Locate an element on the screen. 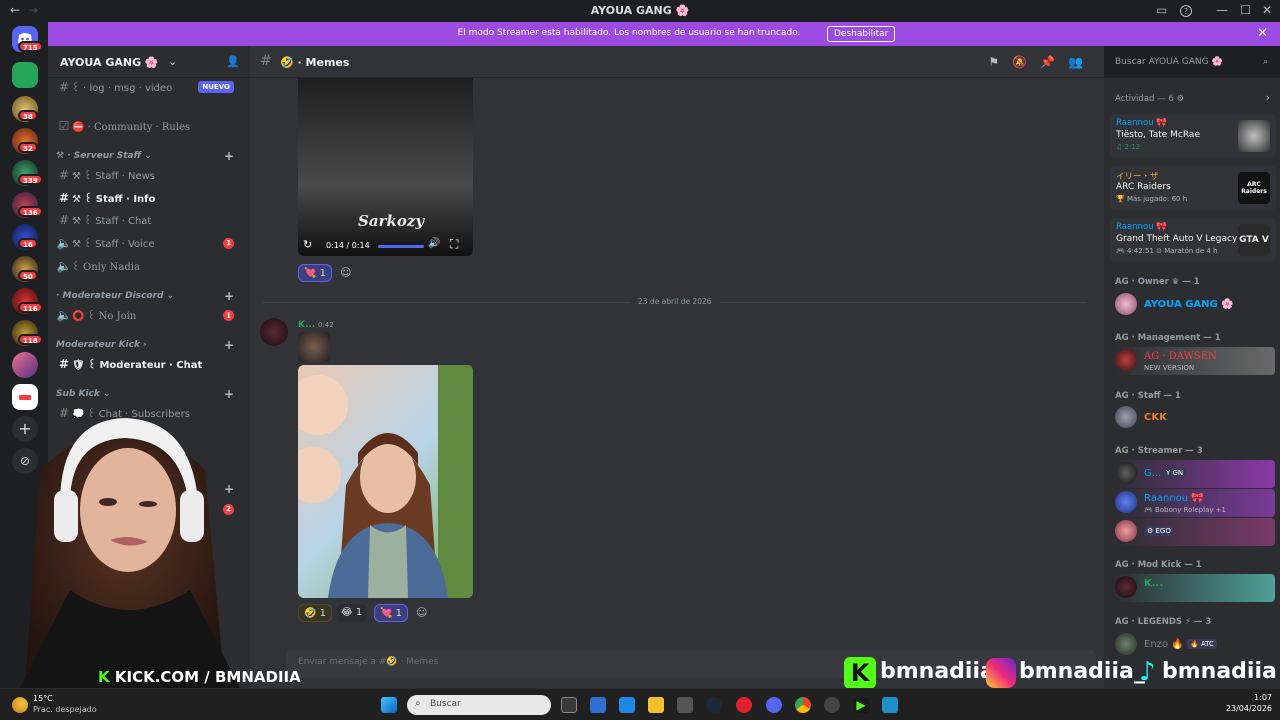  server-icon-green is located at coordinates (25, 75).